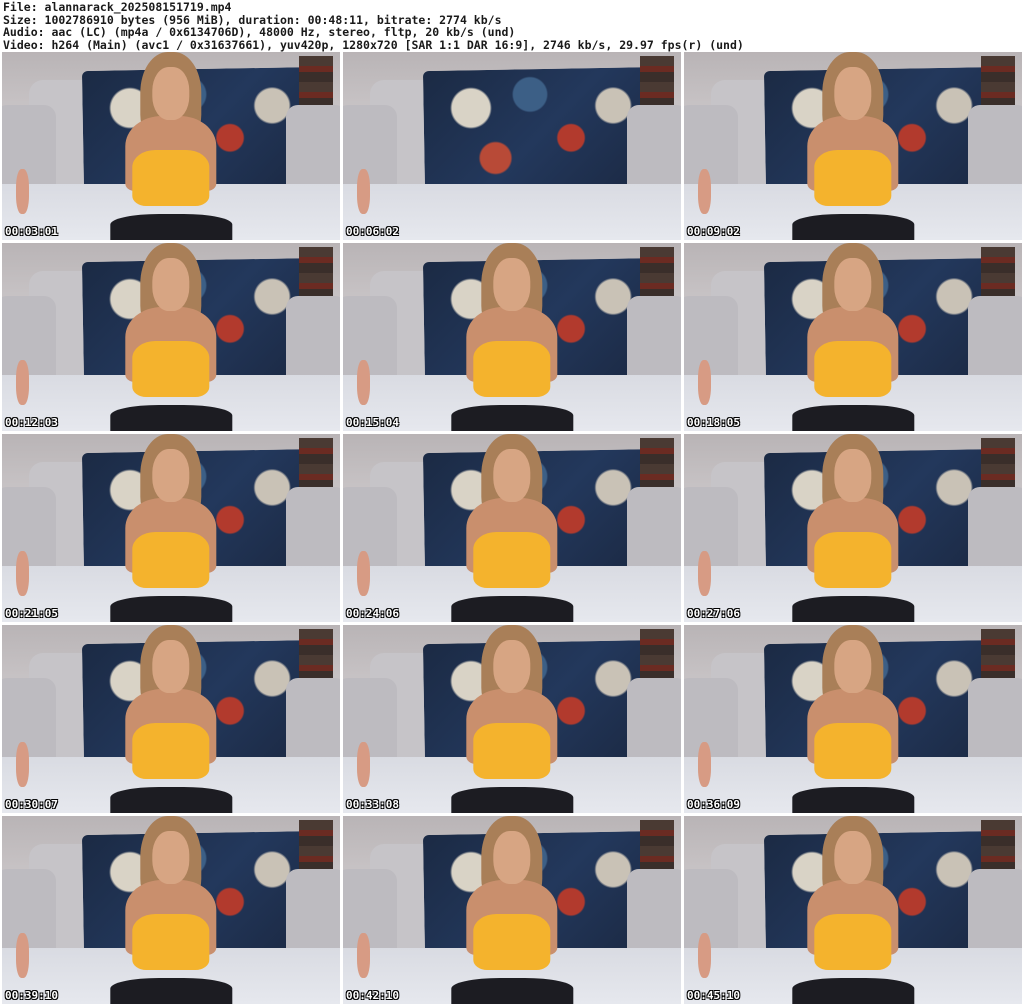 This screenshot has height=1004, width=1024. Describe the element at coordinates (713, 804) in the screenshot. I see `thumbnail-timestamp: 00:36:09` at that location.